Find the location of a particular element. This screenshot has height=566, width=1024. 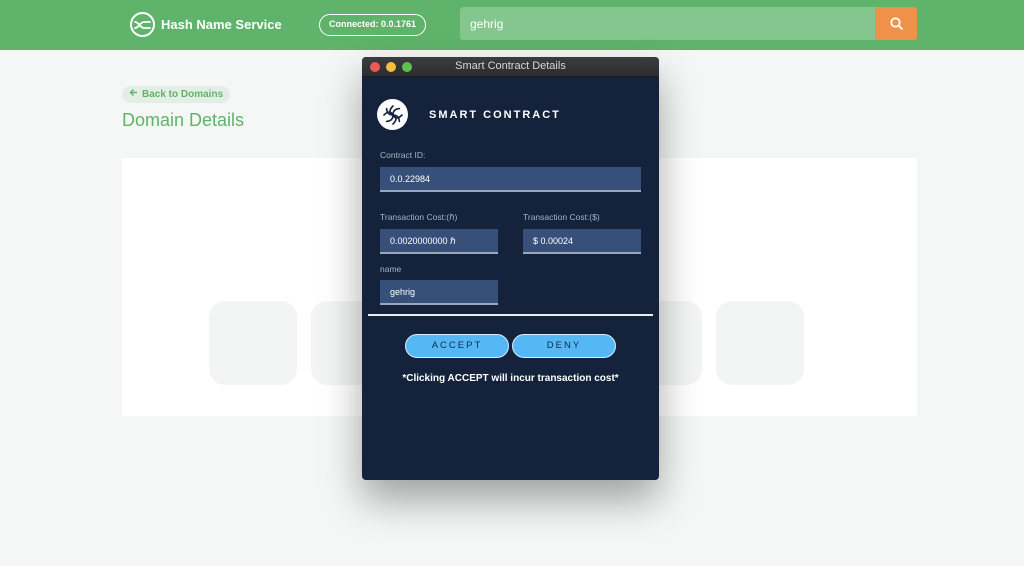

connected-status-badge: Connected: 0.0.1761 is located at coordinates (373, 25).